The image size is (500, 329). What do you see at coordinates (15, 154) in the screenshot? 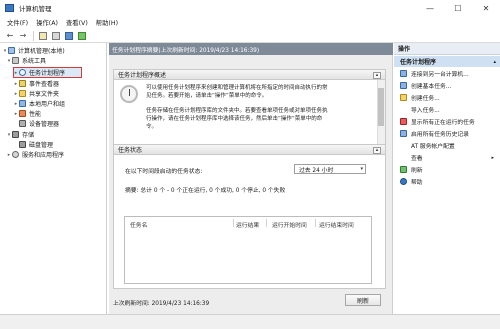
I see `services-icon` at bounding box center [15, 154].